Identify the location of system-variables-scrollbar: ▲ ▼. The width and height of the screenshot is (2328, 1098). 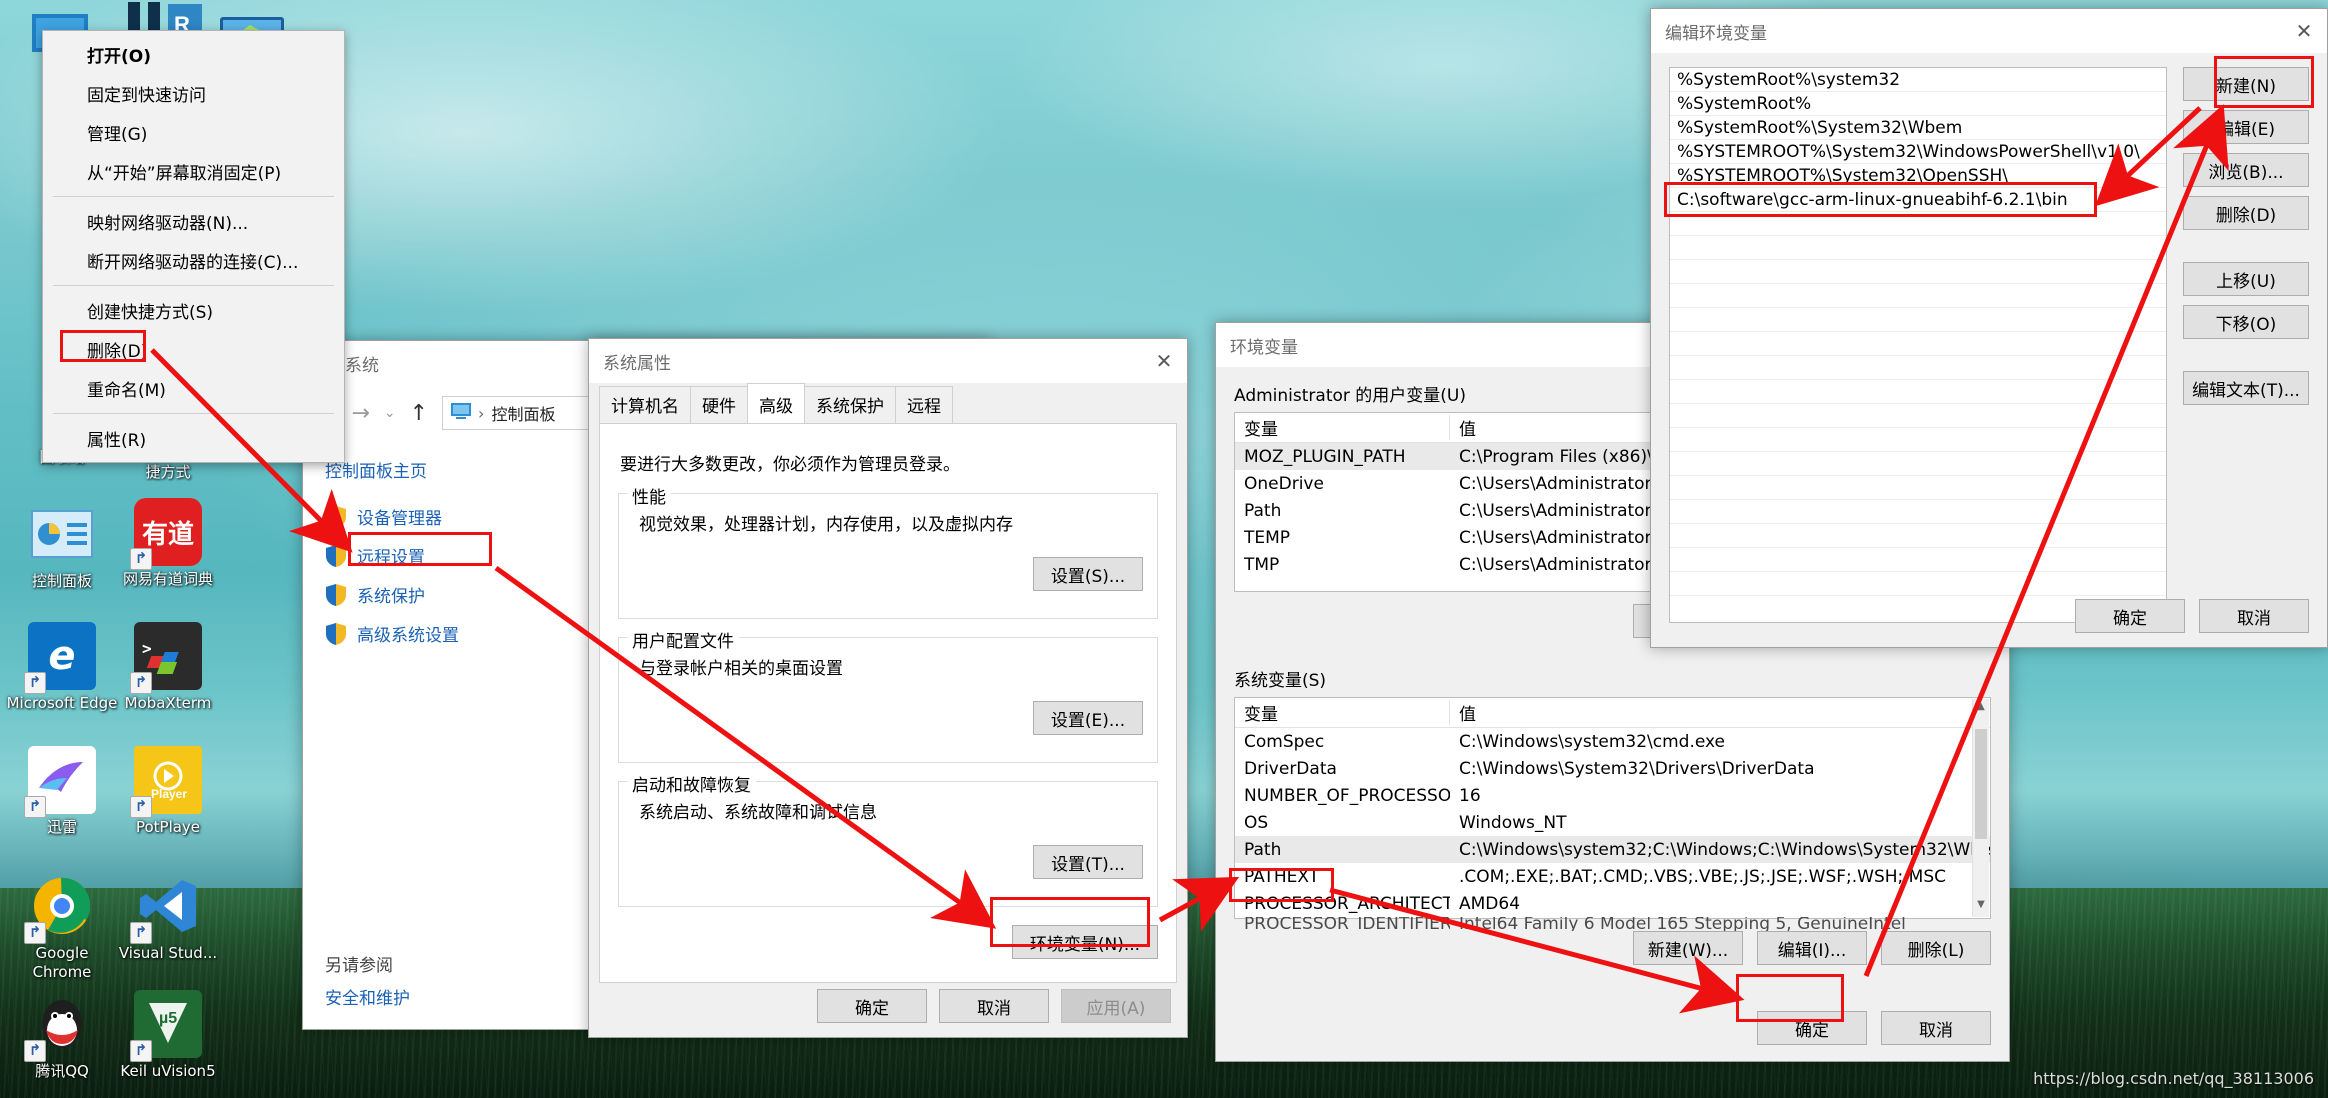
(1980, 808).